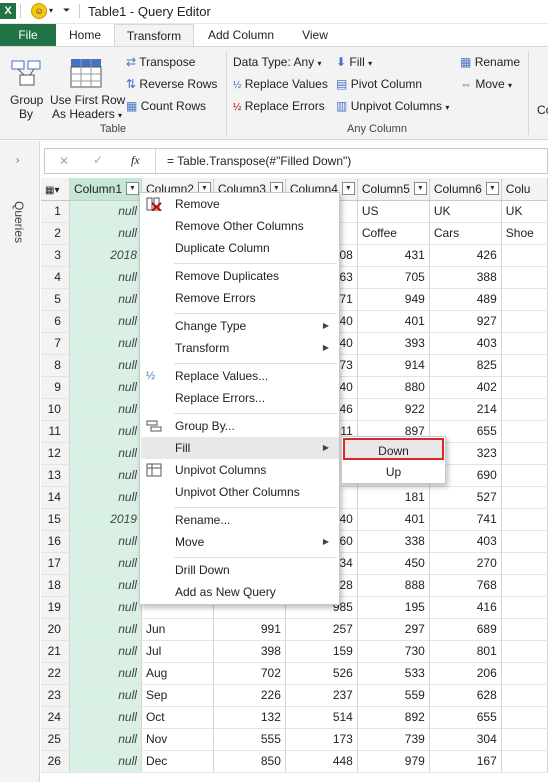 Image resolution: width=548 pixels, height=782 pixels. I want to click on reverse-rows-button: ⇅ Reverse Rows, so click(171, 84).